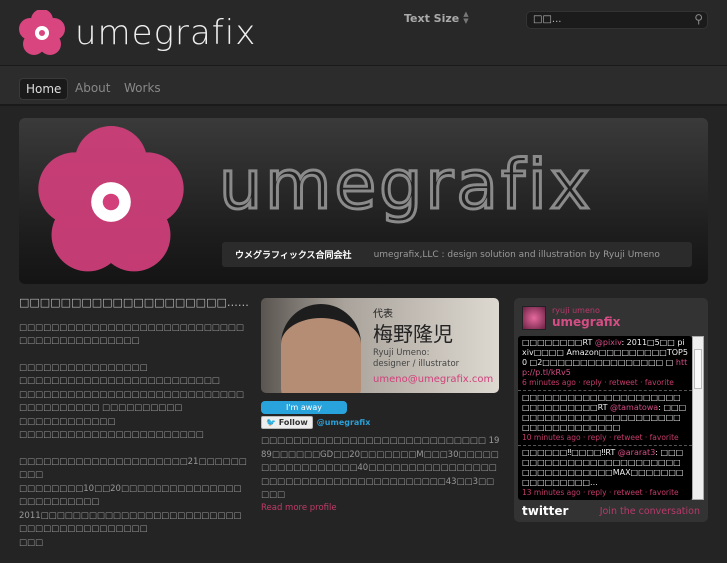 The width and height of the screenshot is (727, 563). What do you see at coordinates (698, 418) in the screenshot?
I see `tweet-scrollbar` at bounding box center [698, 418].